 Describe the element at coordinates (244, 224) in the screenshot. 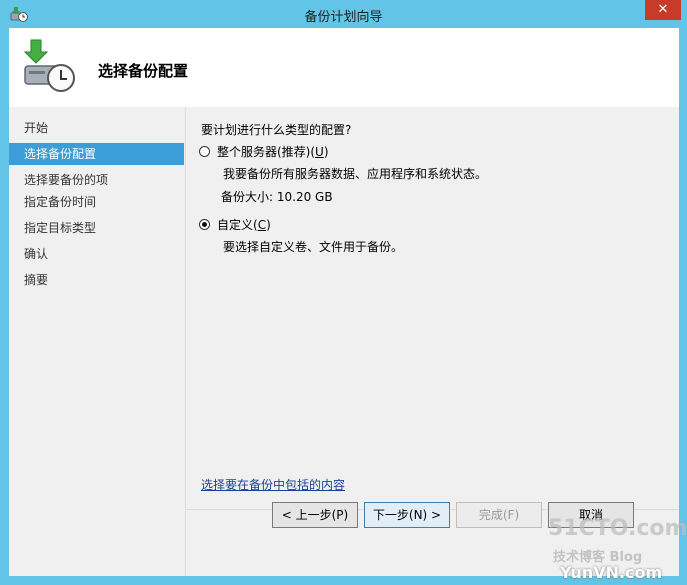

I see `option-custom-label: 自定义(C)` at that location.